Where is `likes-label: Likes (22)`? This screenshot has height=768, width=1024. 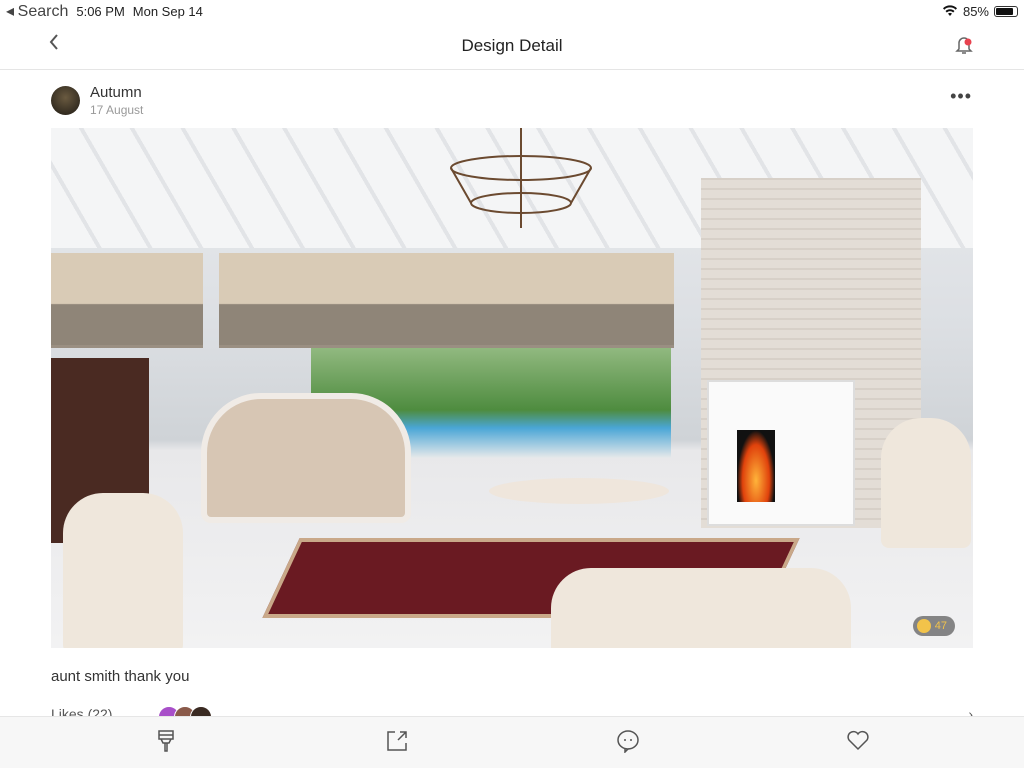
likes-label: Likes (22) is located at coordinates (82, 711).